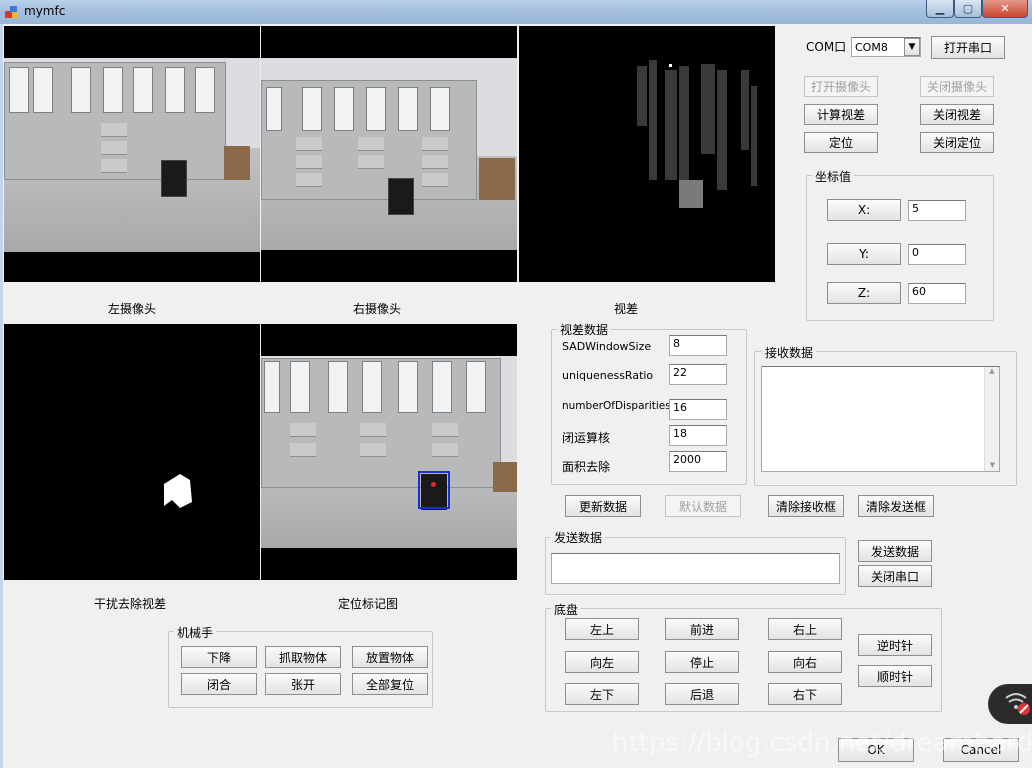 The image size is (1032, 768). I want to click on right-camera-view, so click(389, 154).